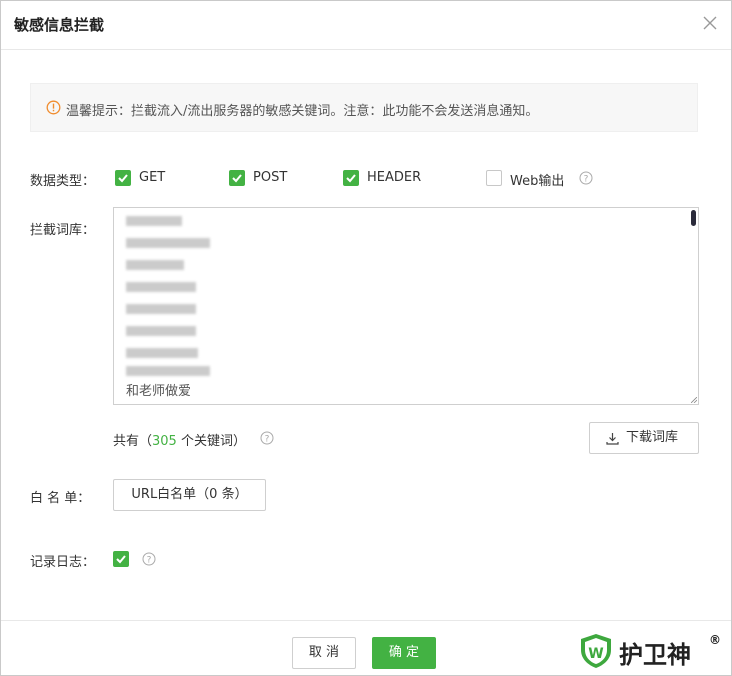 The width and height of the screenshot is (732, 676). What do you see at coordinates (394, 177) in the screenshot?
I see `checkbox-header-label: HEADER` at bounding box center [394, 177].